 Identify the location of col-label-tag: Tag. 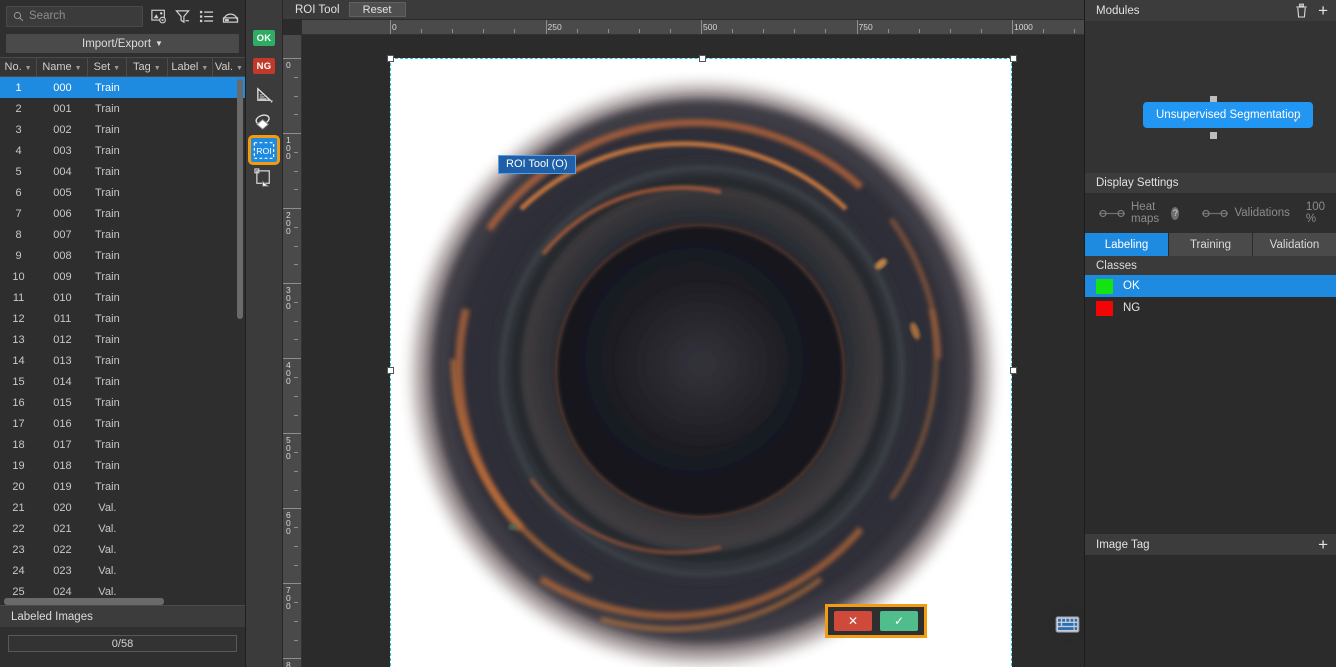
(142, 67).